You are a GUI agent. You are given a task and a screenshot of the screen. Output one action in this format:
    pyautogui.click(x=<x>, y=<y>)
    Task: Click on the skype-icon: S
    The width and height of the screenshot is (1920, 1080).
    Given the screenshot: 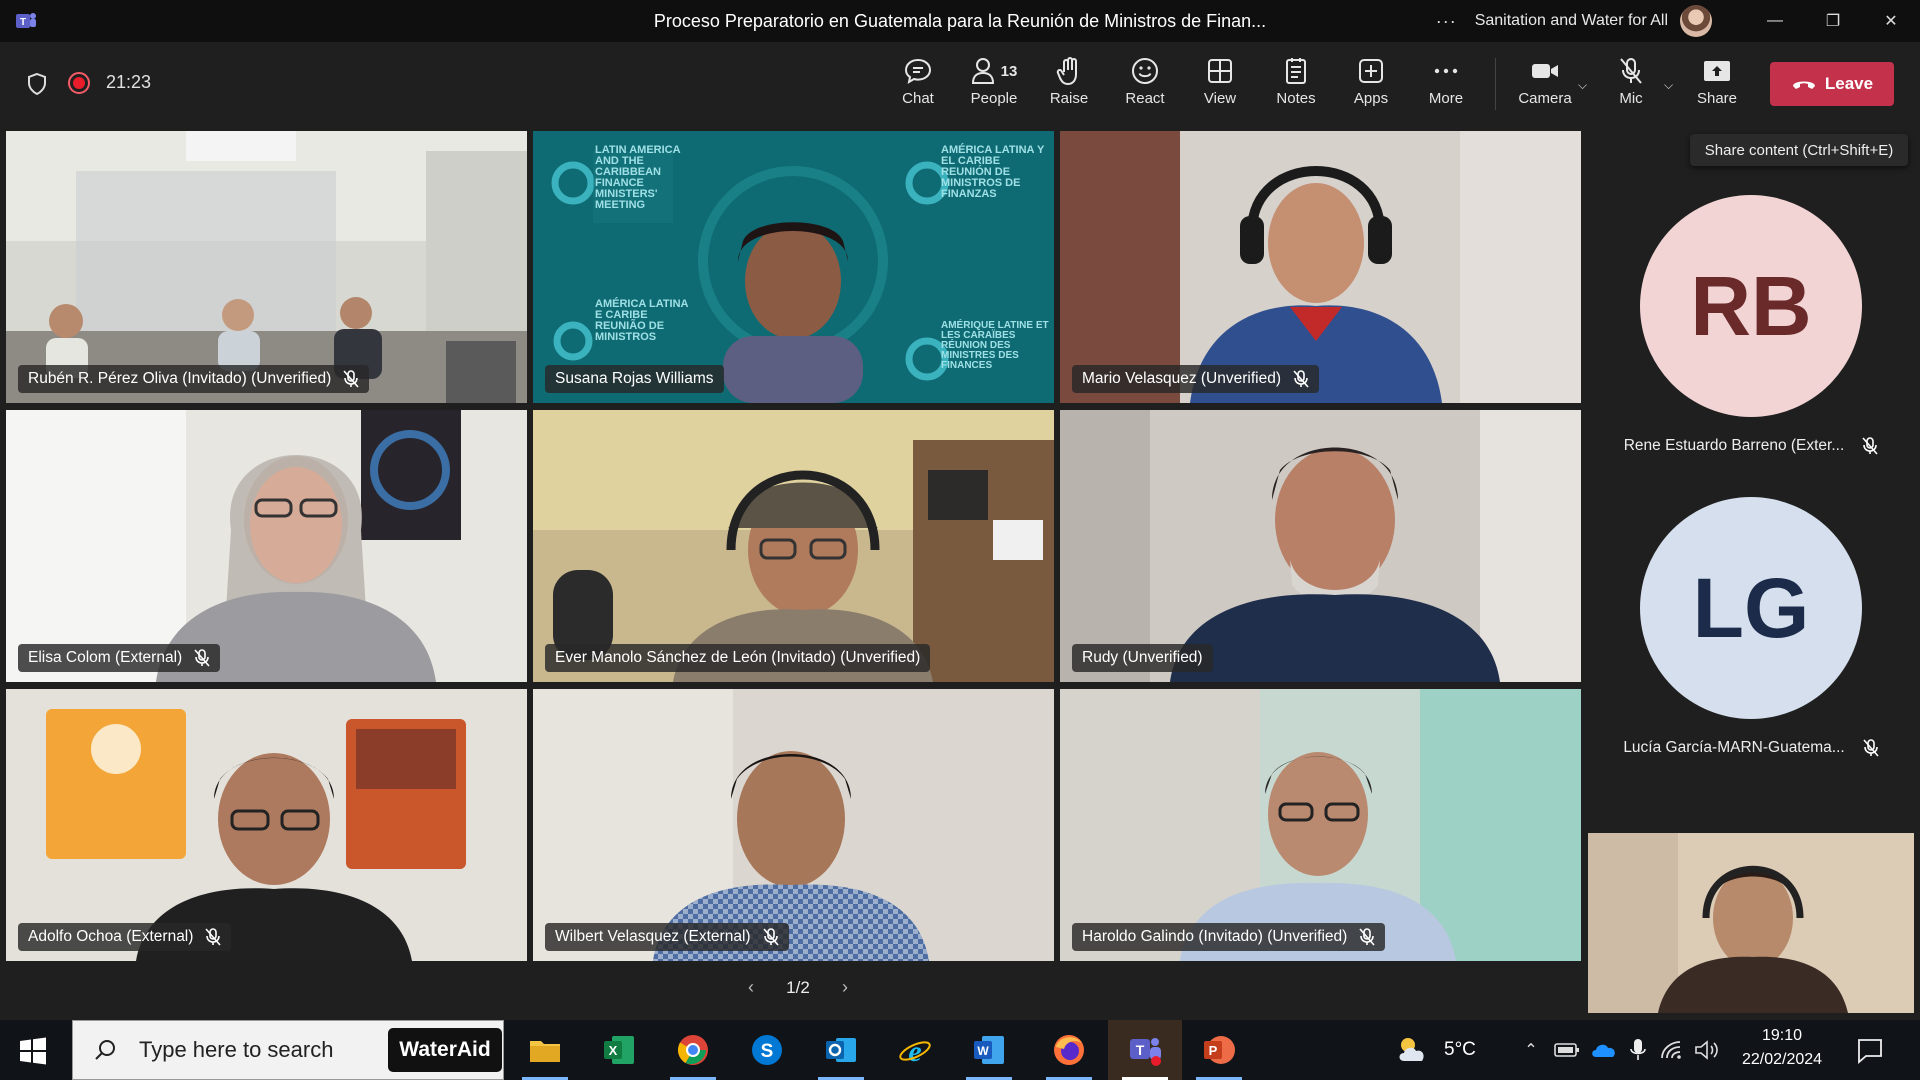 What is the action you would take?
    pyautogui.click(x=767, y=1050)
    